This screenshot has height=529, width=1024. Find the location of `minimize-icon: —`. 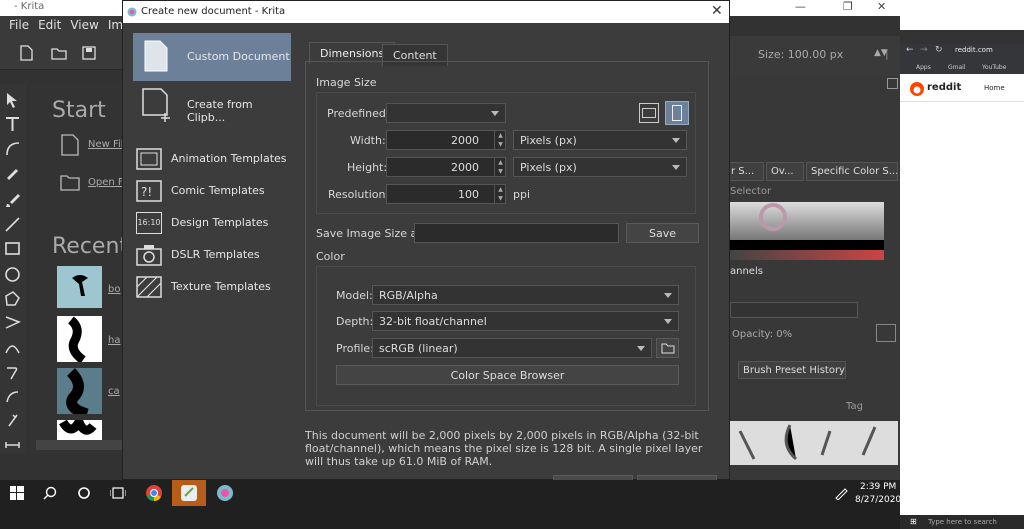

minimize-icon: — is located at coordinates (800, 6).